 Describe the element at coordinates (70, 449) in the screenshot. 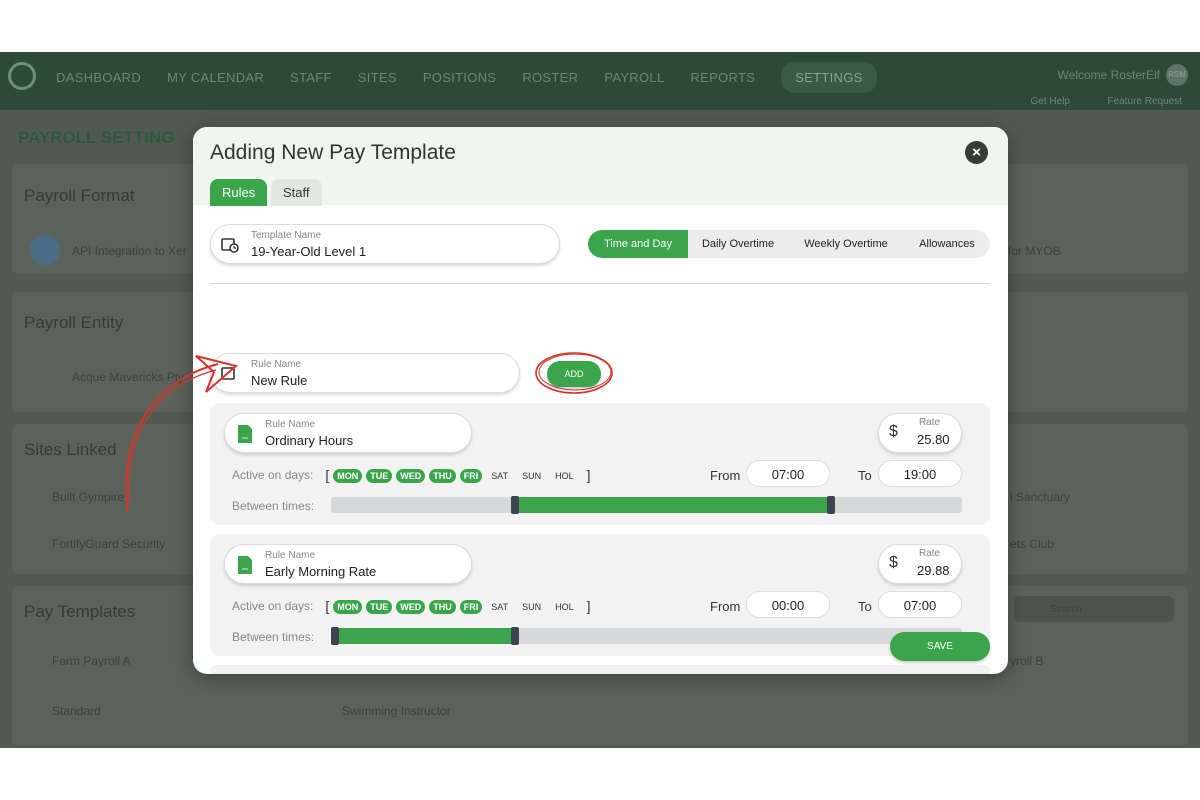

I see `sites-linked-heading: Sites Linked` at that location.